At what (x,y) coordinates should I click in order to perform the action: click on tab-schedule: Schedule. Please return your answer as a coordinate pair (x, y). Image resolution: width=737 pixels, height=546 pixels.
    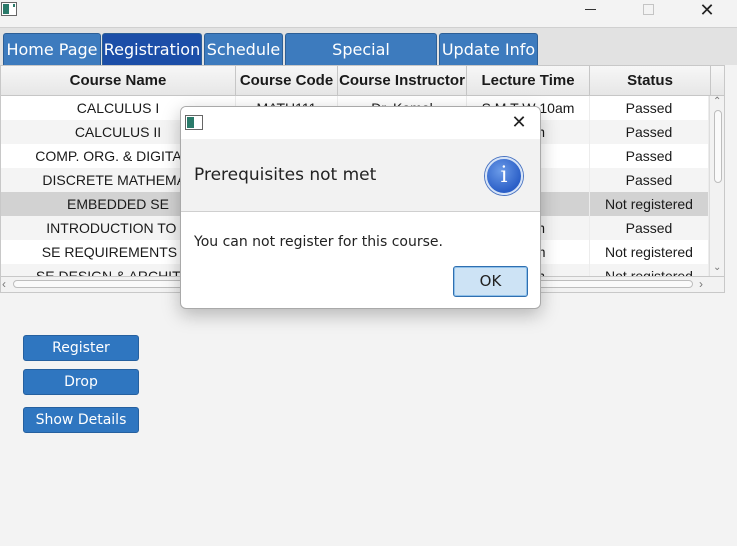
    Looking at the image, I should click on (243, 49).